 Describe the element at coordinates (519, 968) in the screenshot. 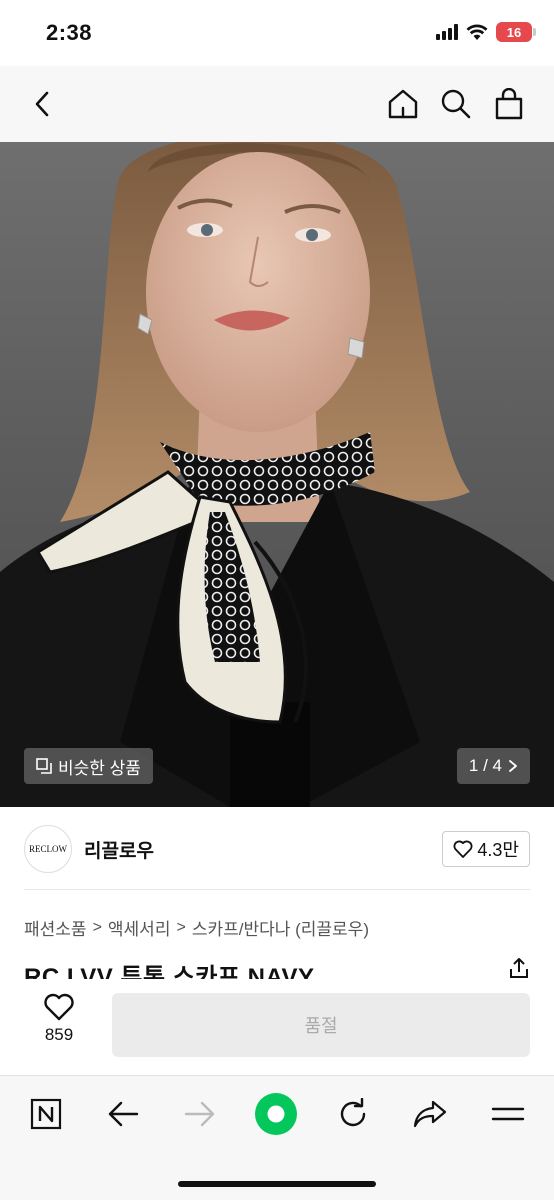

I see `share-icon` at that location.